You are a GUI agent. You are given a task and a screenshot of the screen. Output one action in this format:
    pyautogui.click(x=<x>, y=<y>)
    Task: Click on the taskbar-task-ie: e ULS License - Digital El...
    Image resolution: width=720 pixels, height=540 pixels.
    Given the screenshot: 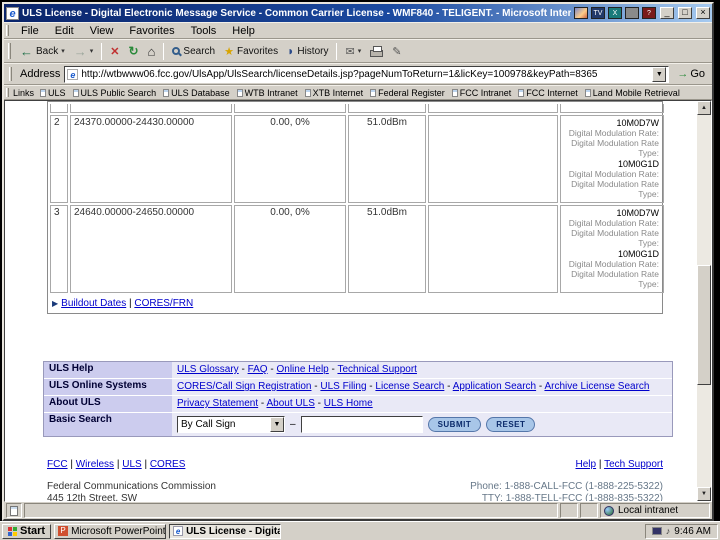 What is the action you would take?
    pyautogui.click(x=225, y=531)
    